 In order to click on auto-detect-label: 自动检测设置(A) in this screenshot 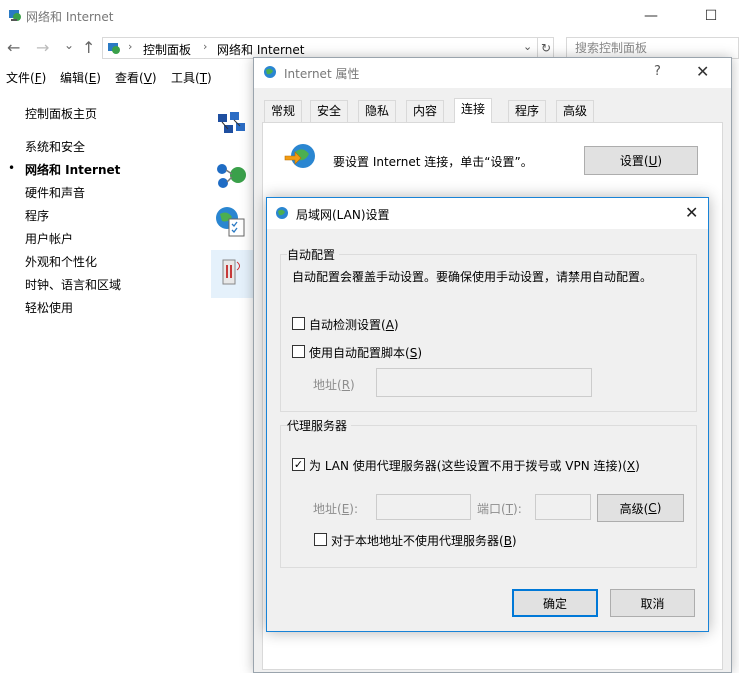, I will do `click(354, 324)`.